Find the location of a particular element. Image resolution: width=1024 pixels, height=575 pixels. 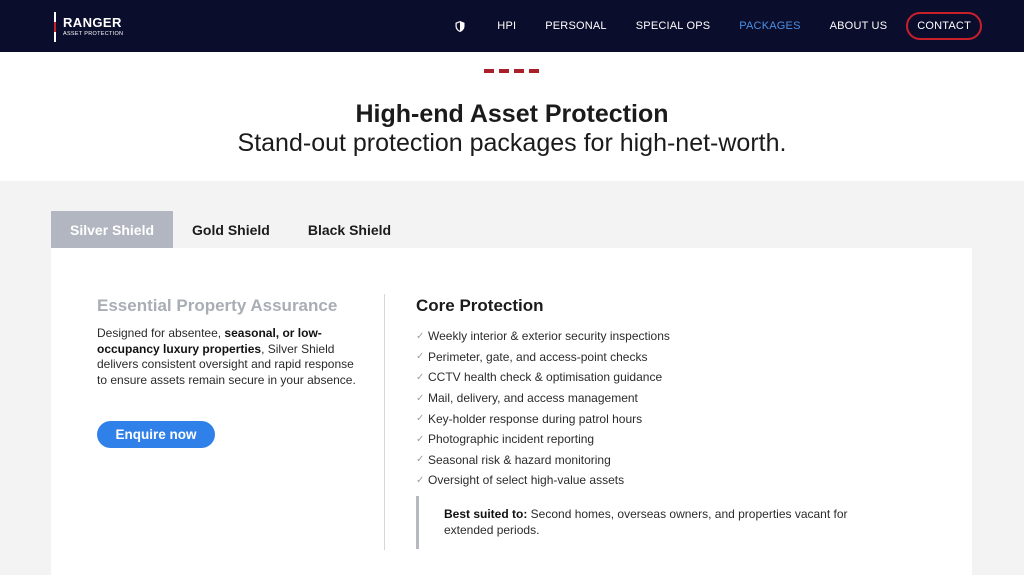

tab-gold-shield: Gold Shield is located at coordinates (231, 229).